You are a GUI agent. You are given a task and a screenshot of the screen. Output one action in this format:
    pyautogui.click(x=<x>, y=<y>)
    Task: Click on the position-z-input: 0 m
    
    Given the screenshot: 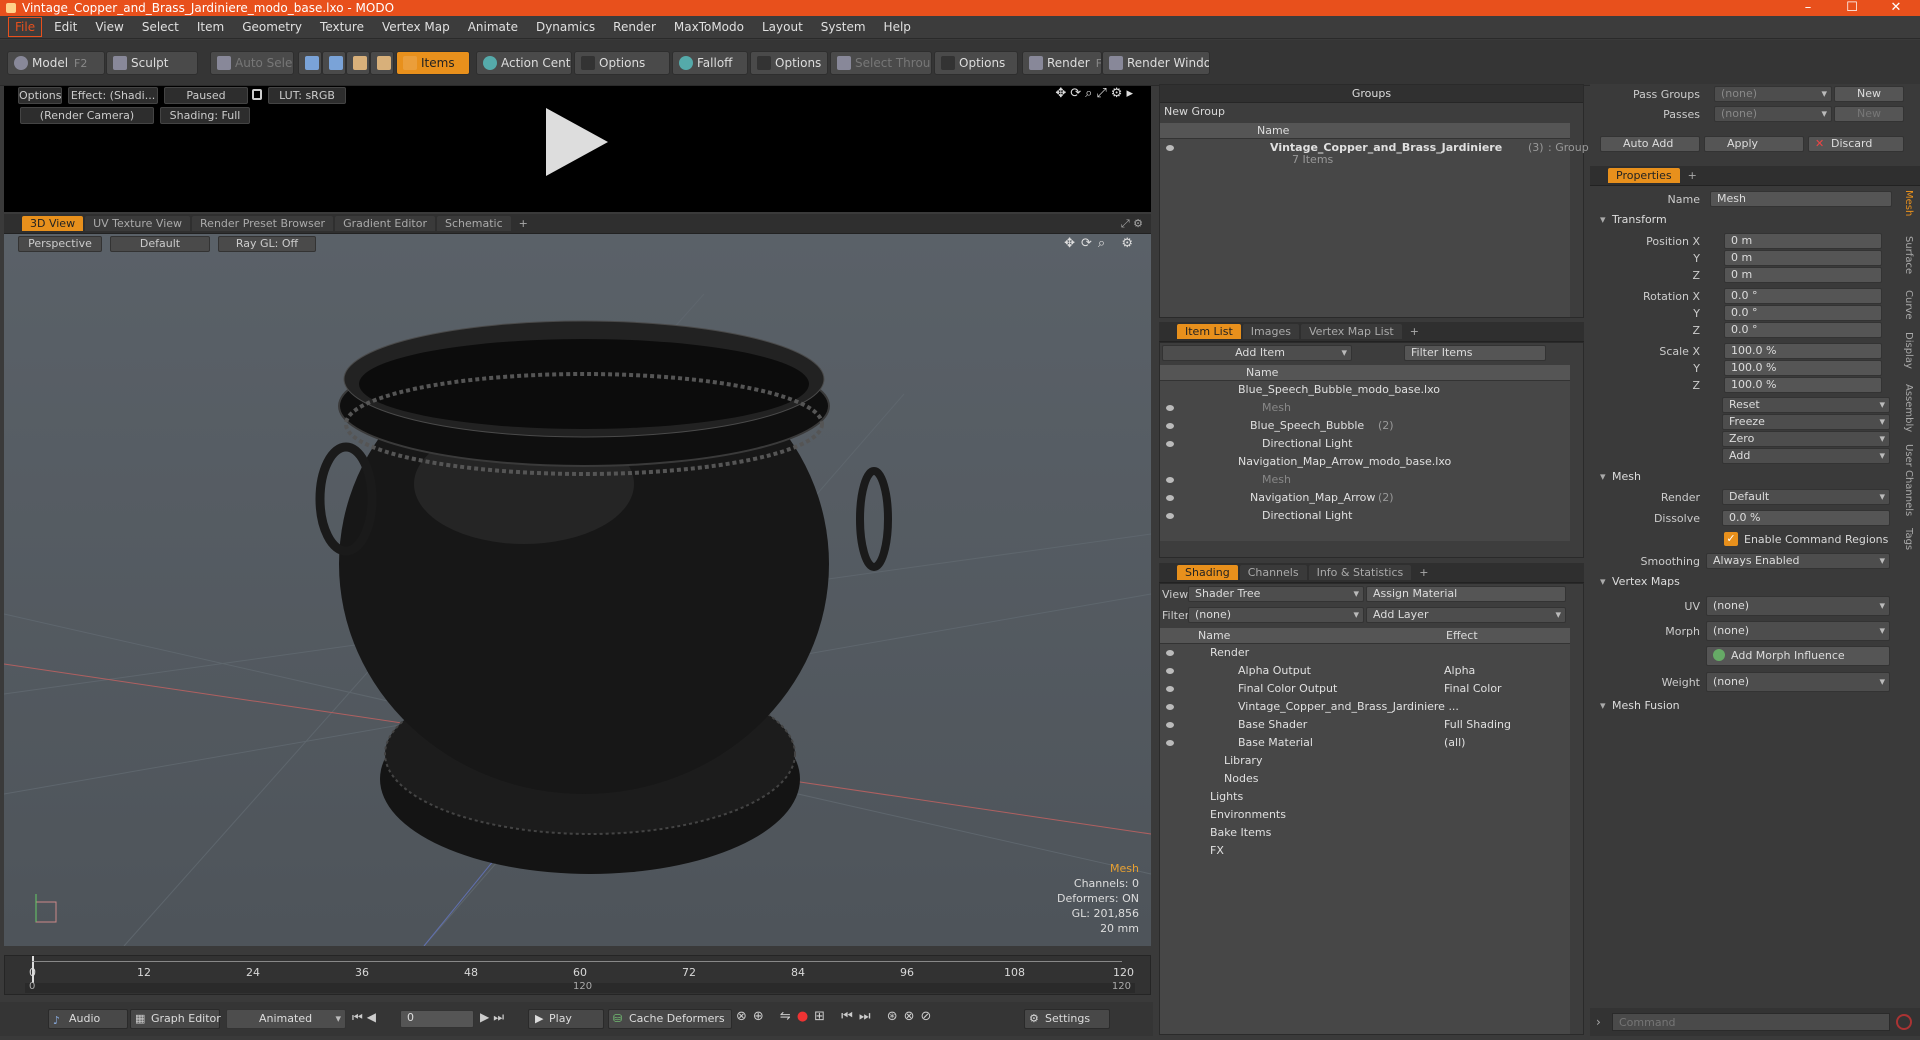 What is the action you would take?
    pyautogui.click(x=1803, y=275)
    